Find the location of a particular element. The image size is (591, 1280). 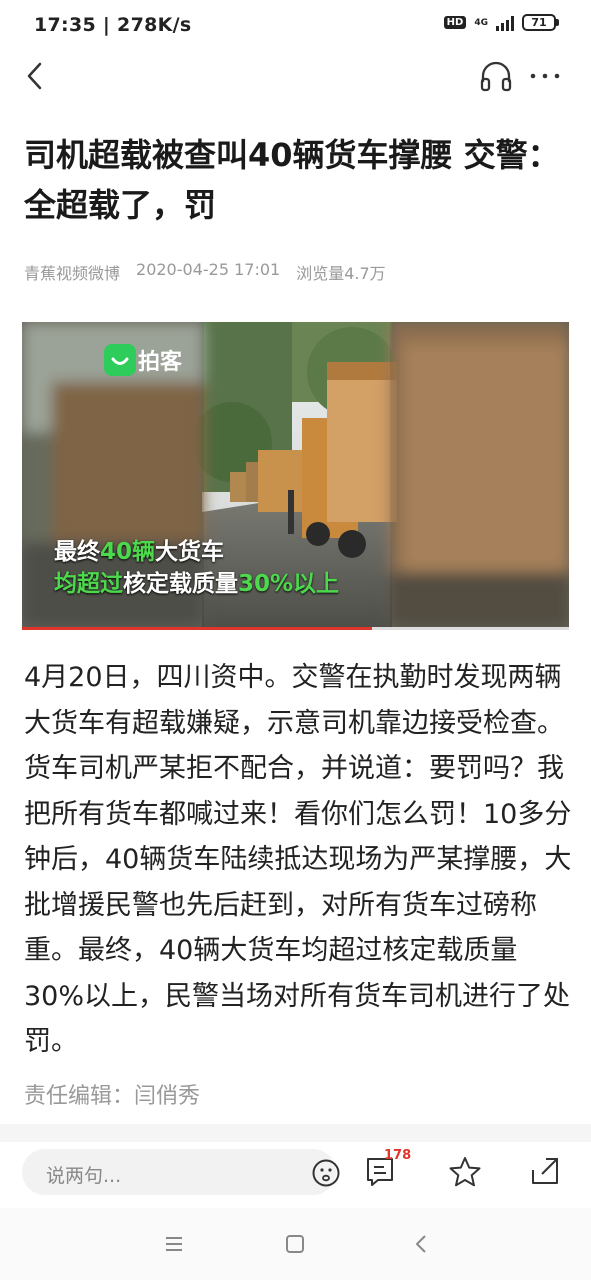

battery-icon: 71 is located at coordinates (540, 22).